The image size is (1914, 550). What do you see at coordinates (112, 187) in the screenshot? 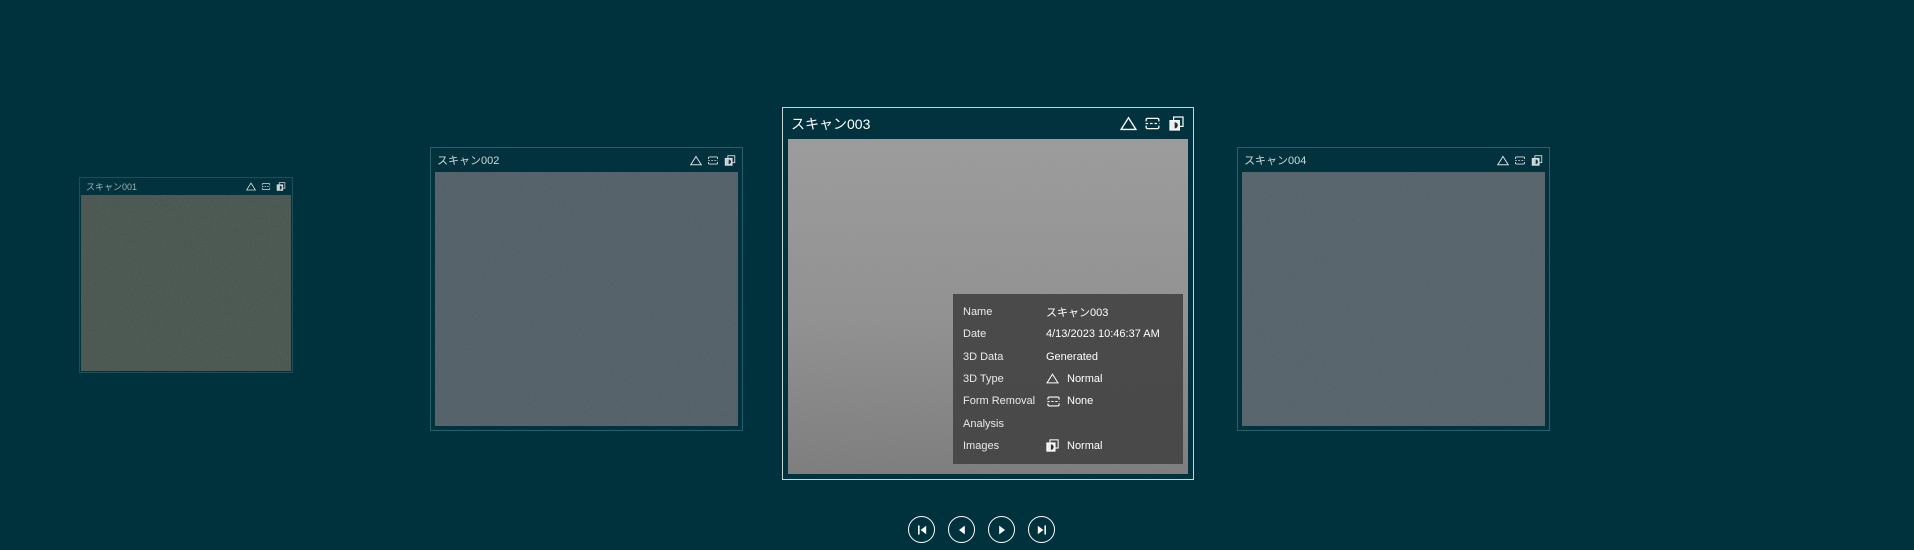
I see `scan-card-title: スキャン001` at bounding box center [112, 187].